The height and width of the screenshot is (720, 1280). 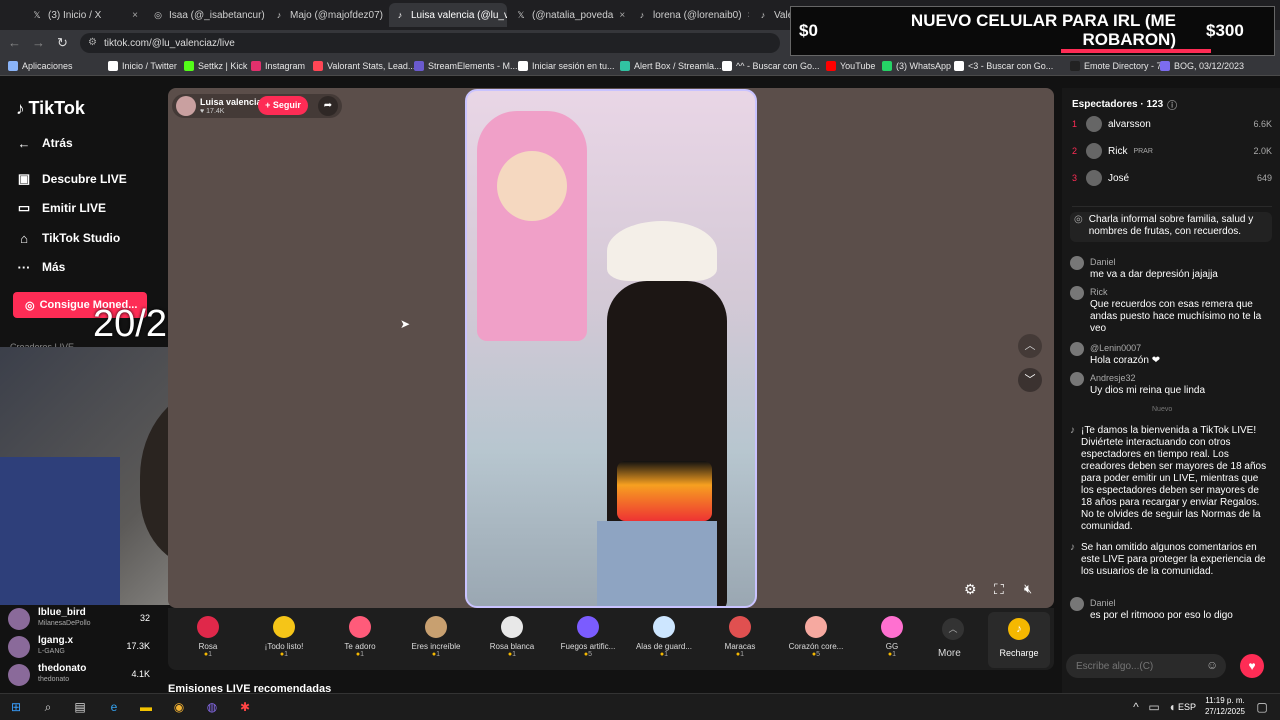 What do you see at coordinates (85, 15) in the screenshot?
I see `tab-0: 𝕏 (3) Inicio / X ×` at bounding box center [85, 15].